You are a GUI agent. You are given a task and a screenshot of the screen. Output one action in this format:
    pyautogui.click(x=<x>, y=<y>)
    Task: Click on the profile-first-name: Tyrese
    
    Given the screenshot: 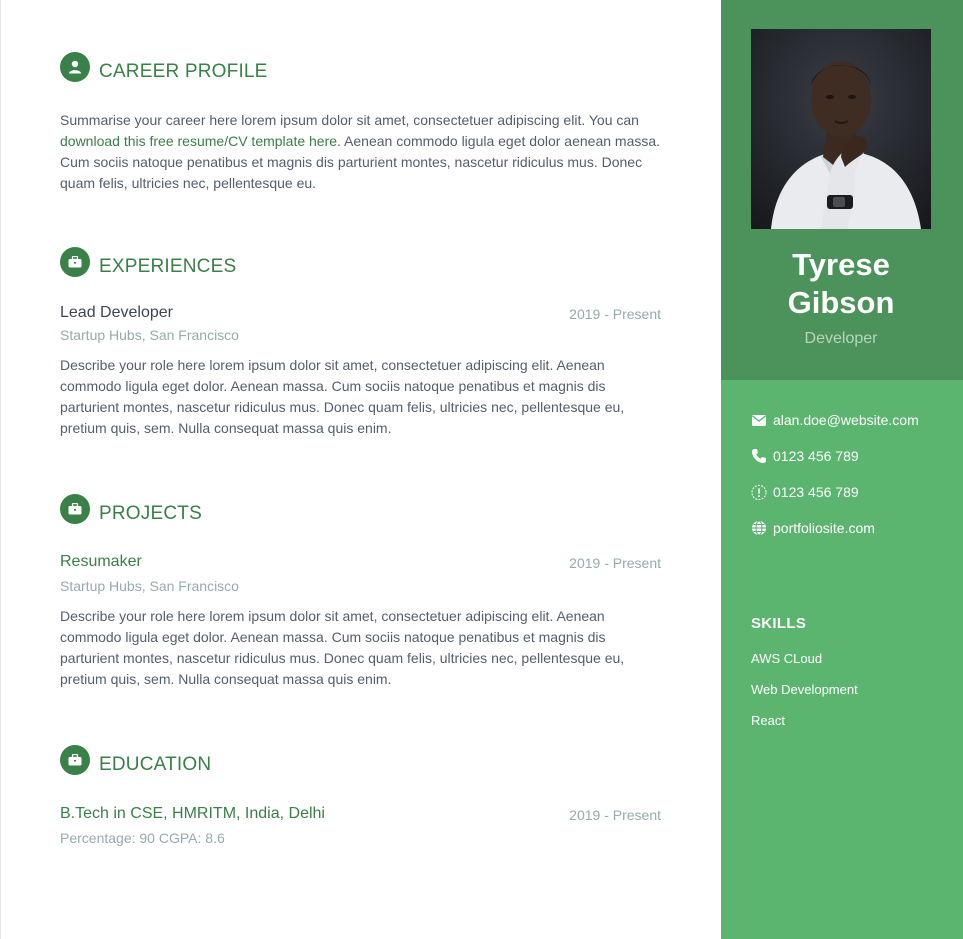 What is the action you would take?
    pyautogui.click(x=841, y=264)
    